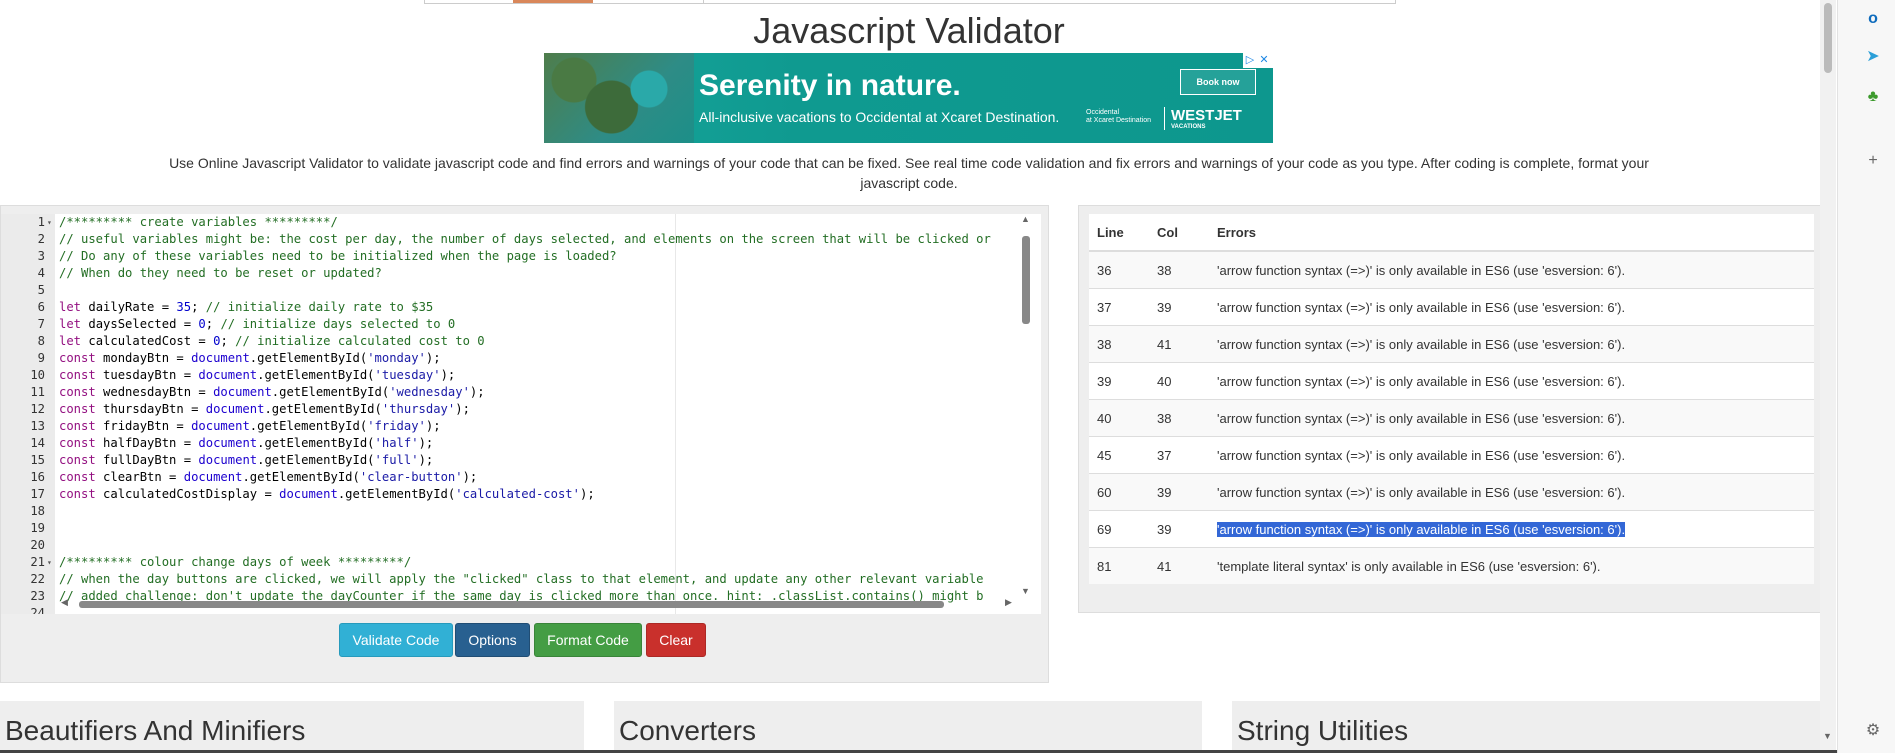 The height and width of the screenshot is (753, 1895). What do you see at coordinates (1008, 602) in the screenshot?
I see `scroll-right-icon: ▶` at bounding box center [1008, 602].